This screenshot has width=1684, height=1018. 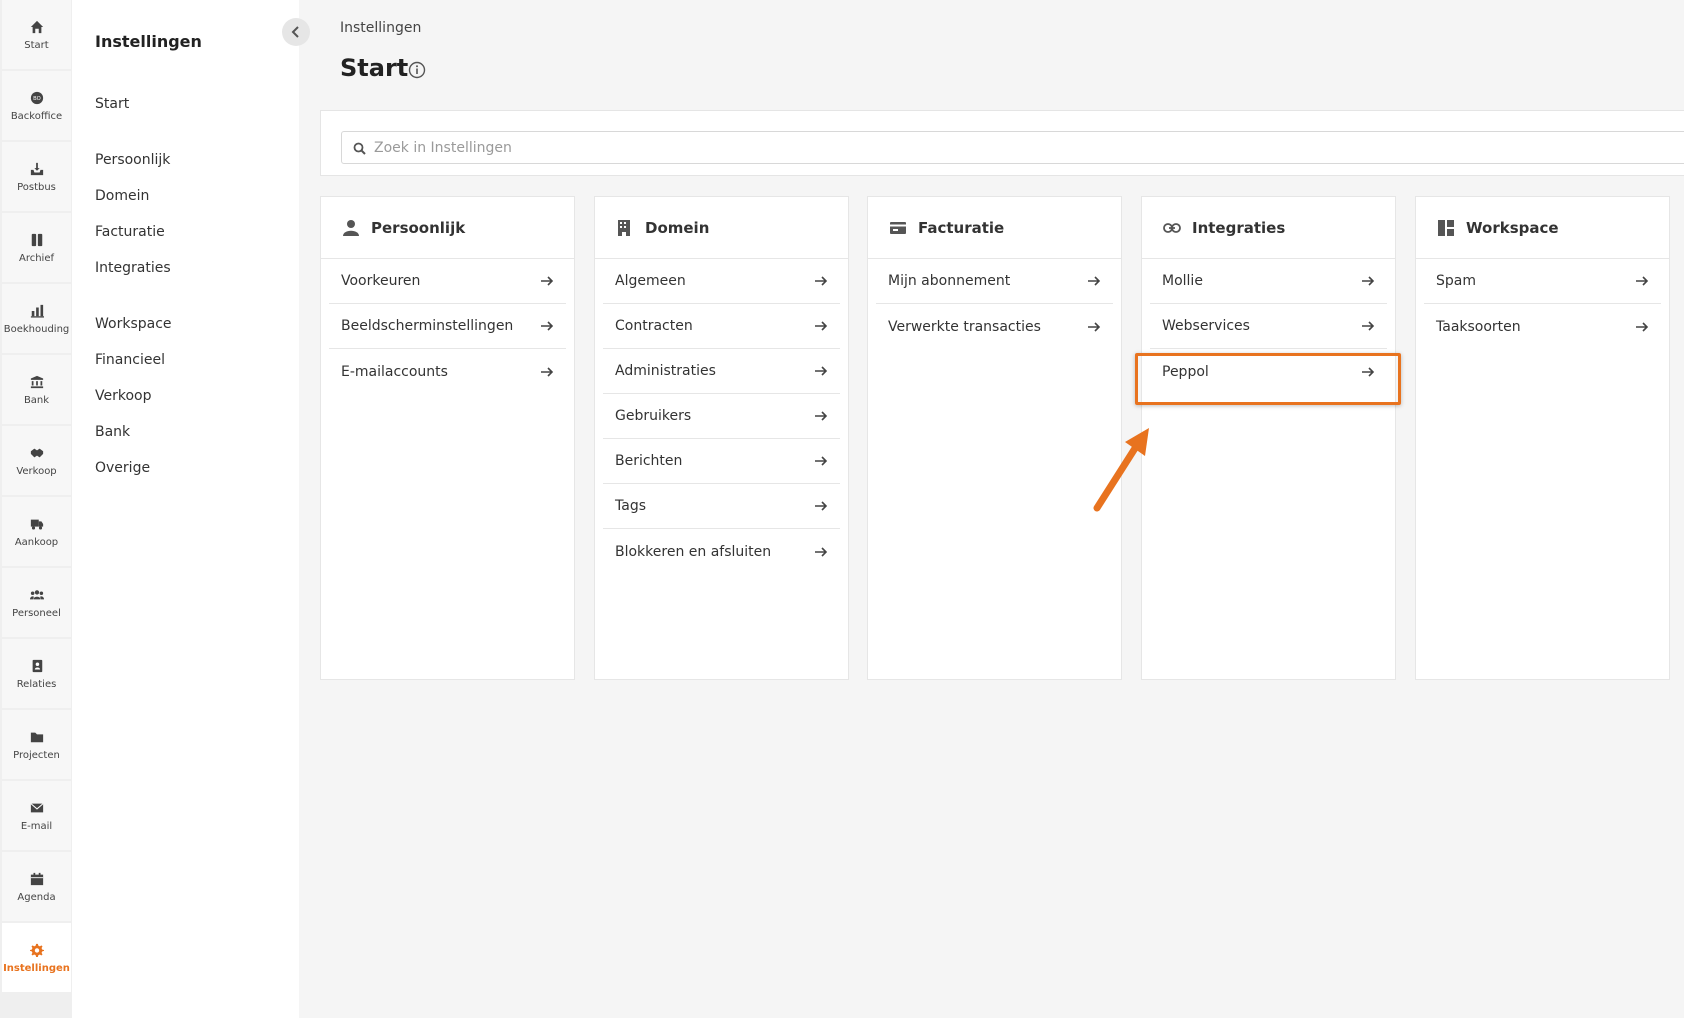 I want to click on subnav-link-start: Start, so click(x=112, y=104).